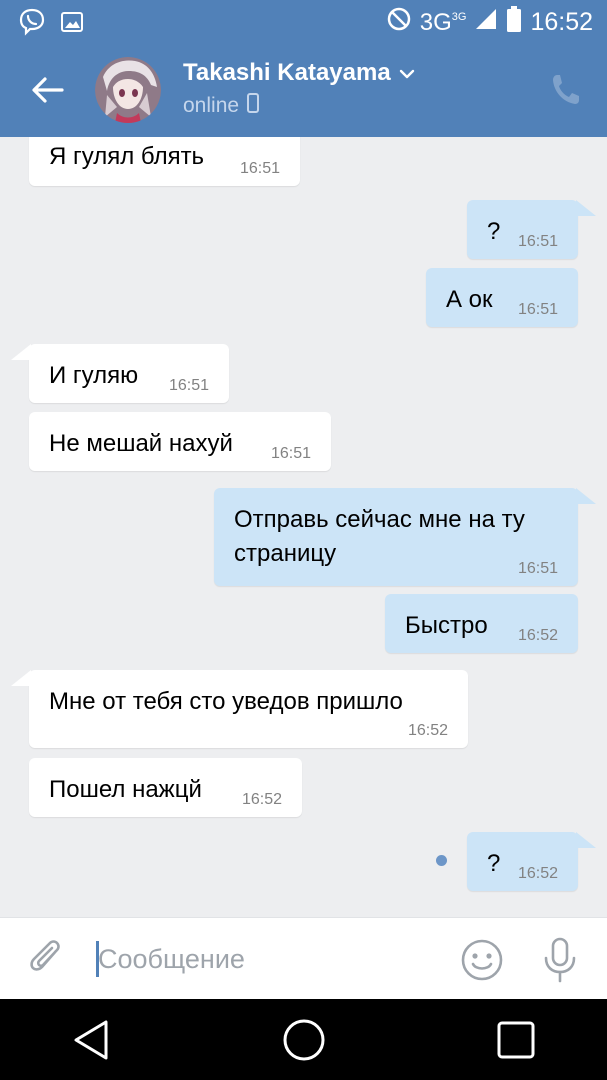 The width and height of the screenshot is (607, 1080). What do you see at coordinates (514, 22) in the screenshot?
I see `battery-icon` at bounding box center [514, 22].